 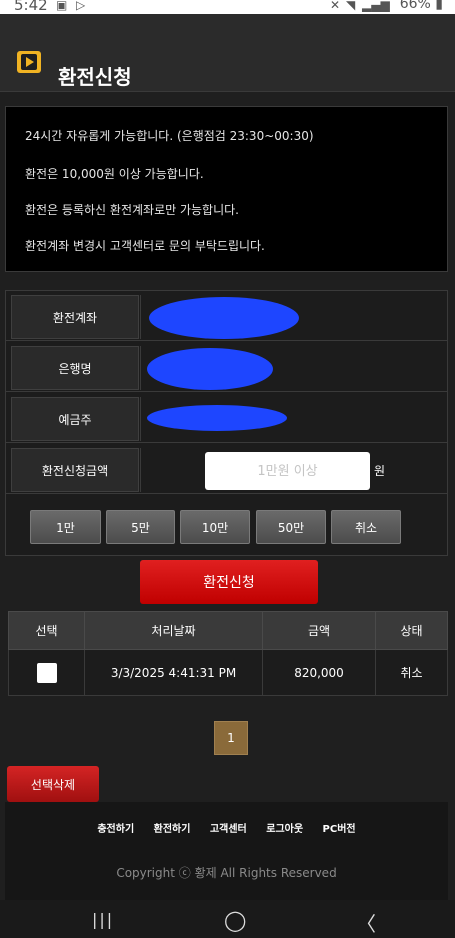 I want to click on withdraw-submit-button: 환전신청, so click(x=229, y=582).